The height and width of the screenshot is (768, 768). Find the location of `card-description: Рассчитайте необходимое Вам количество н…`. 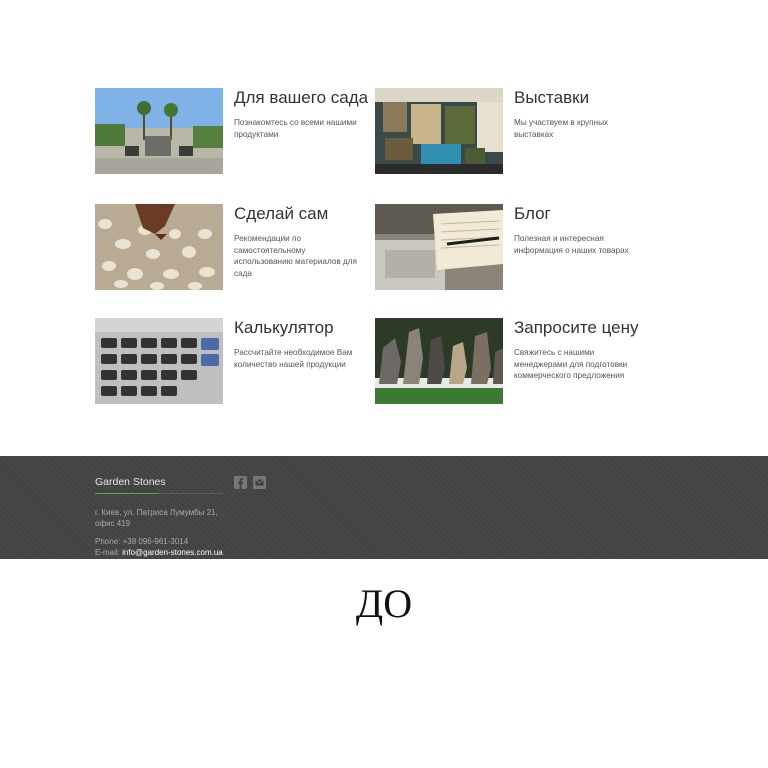

card-description: Рассчитайте необходимое Вам количество н… is located at coordinates (293, 358).